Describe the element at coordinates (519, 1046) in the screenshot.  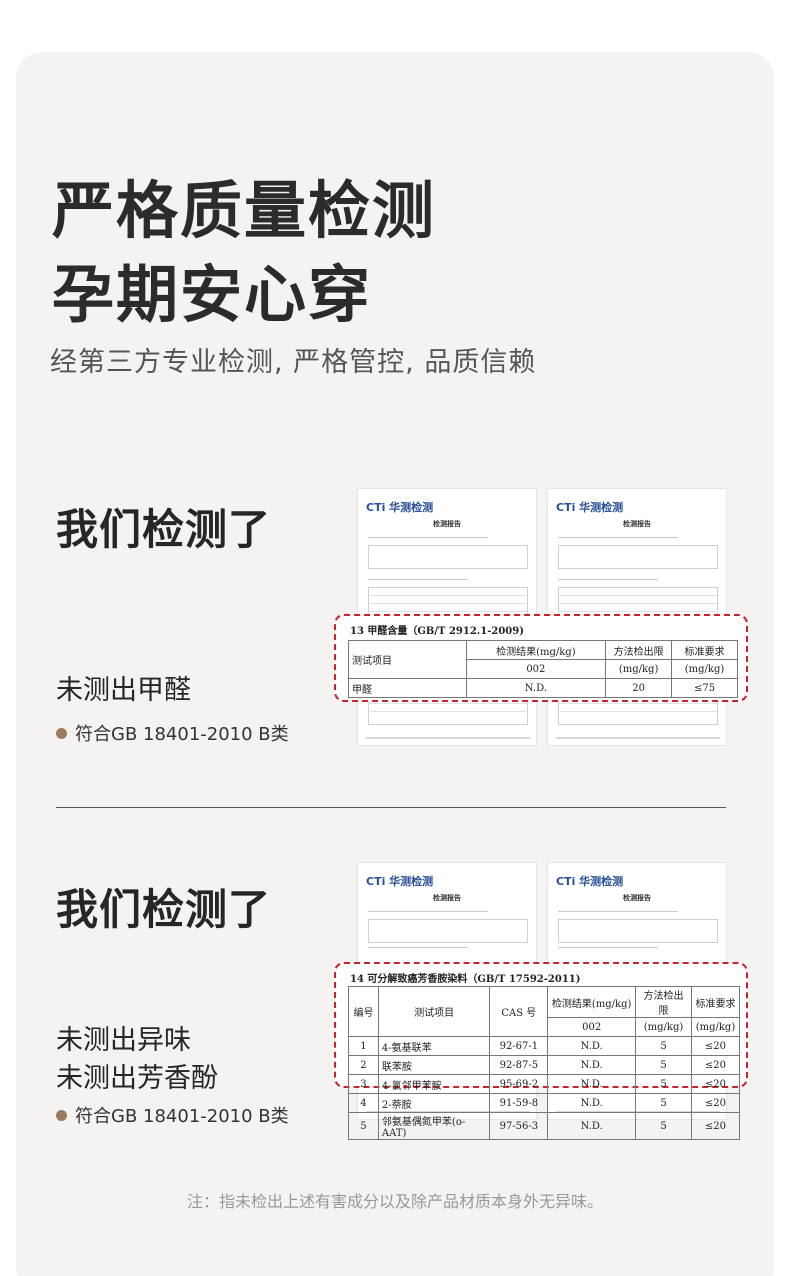
I see `cell-cas: 92-67-1` at that location.